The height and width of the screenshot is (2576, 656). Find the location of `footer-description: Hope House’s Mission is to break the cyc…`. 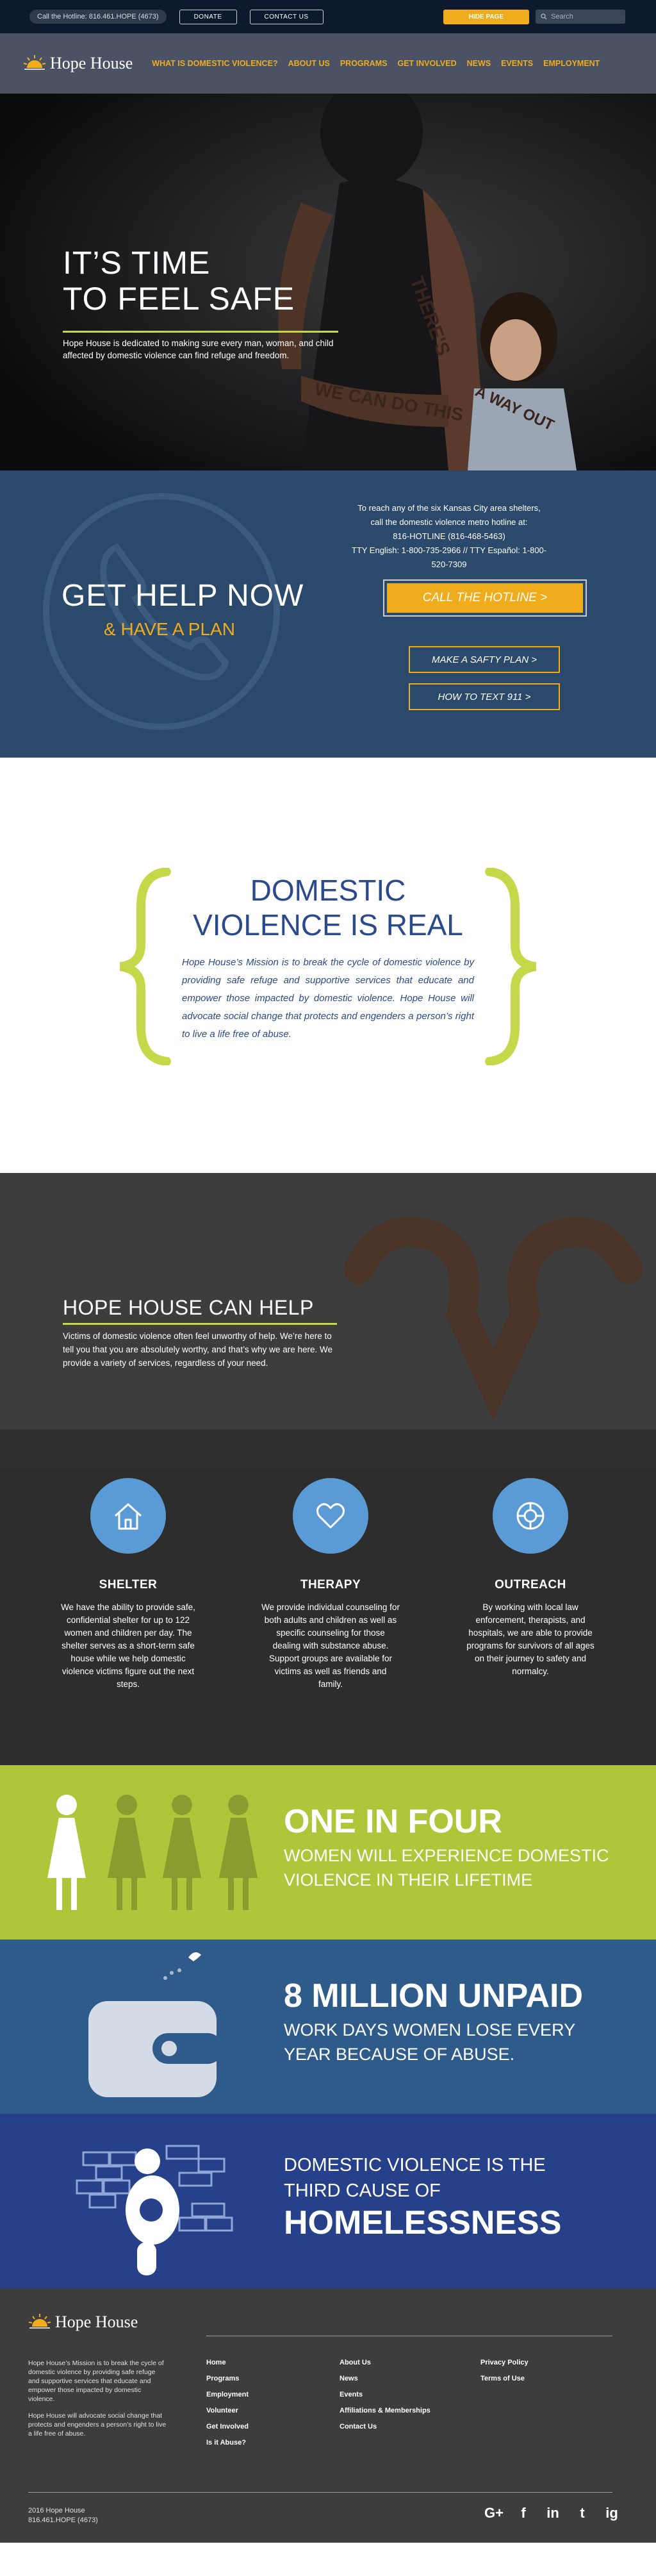

footer-description: Hope House’s Mission is to break the cyc… is located at coordinates (98, 2398).